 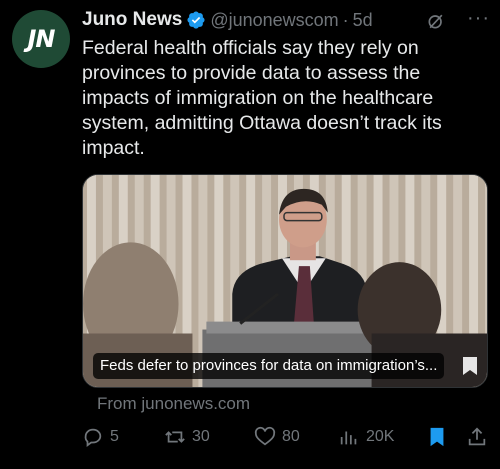 I want to click on author-name: Juno News, so click(x=132, y=20).